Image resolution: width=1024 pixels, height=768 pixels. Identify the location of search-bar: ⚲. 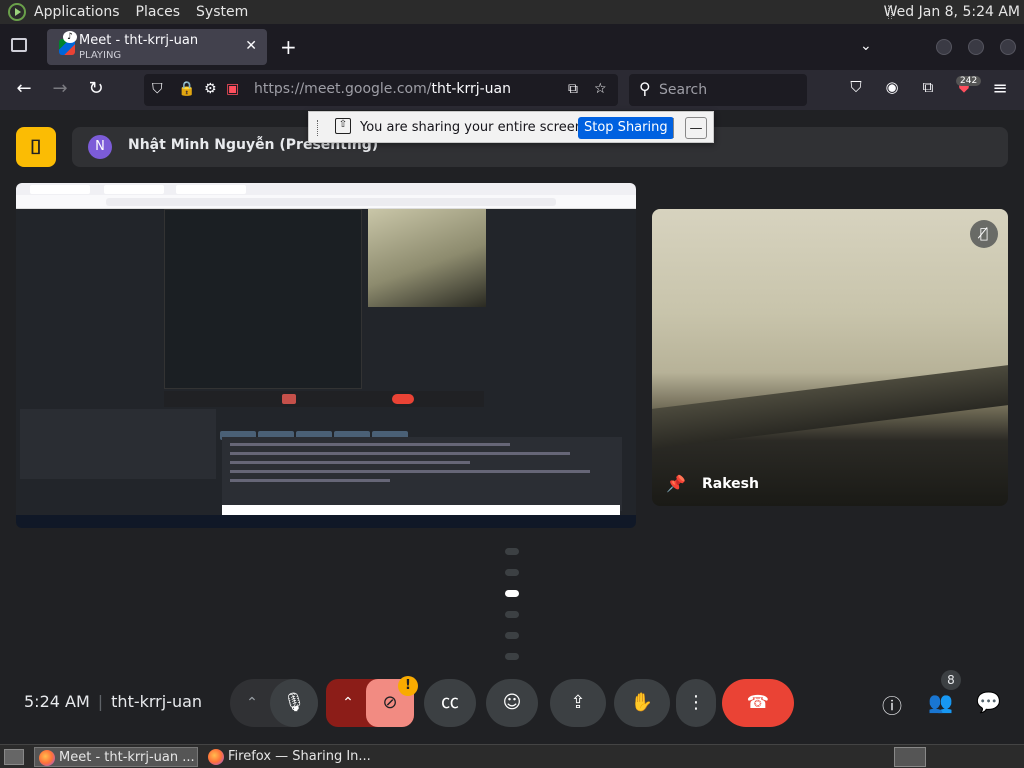
(718, 90).